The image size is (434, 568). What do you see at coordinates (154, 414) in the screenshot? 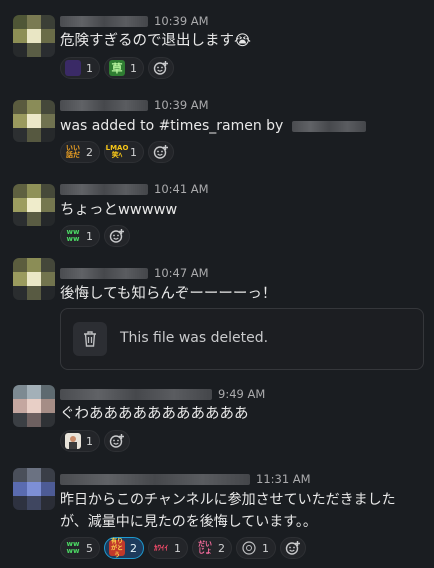
I see `message-text: ぐわあああああああああああ` at bounding box center [154, 414].